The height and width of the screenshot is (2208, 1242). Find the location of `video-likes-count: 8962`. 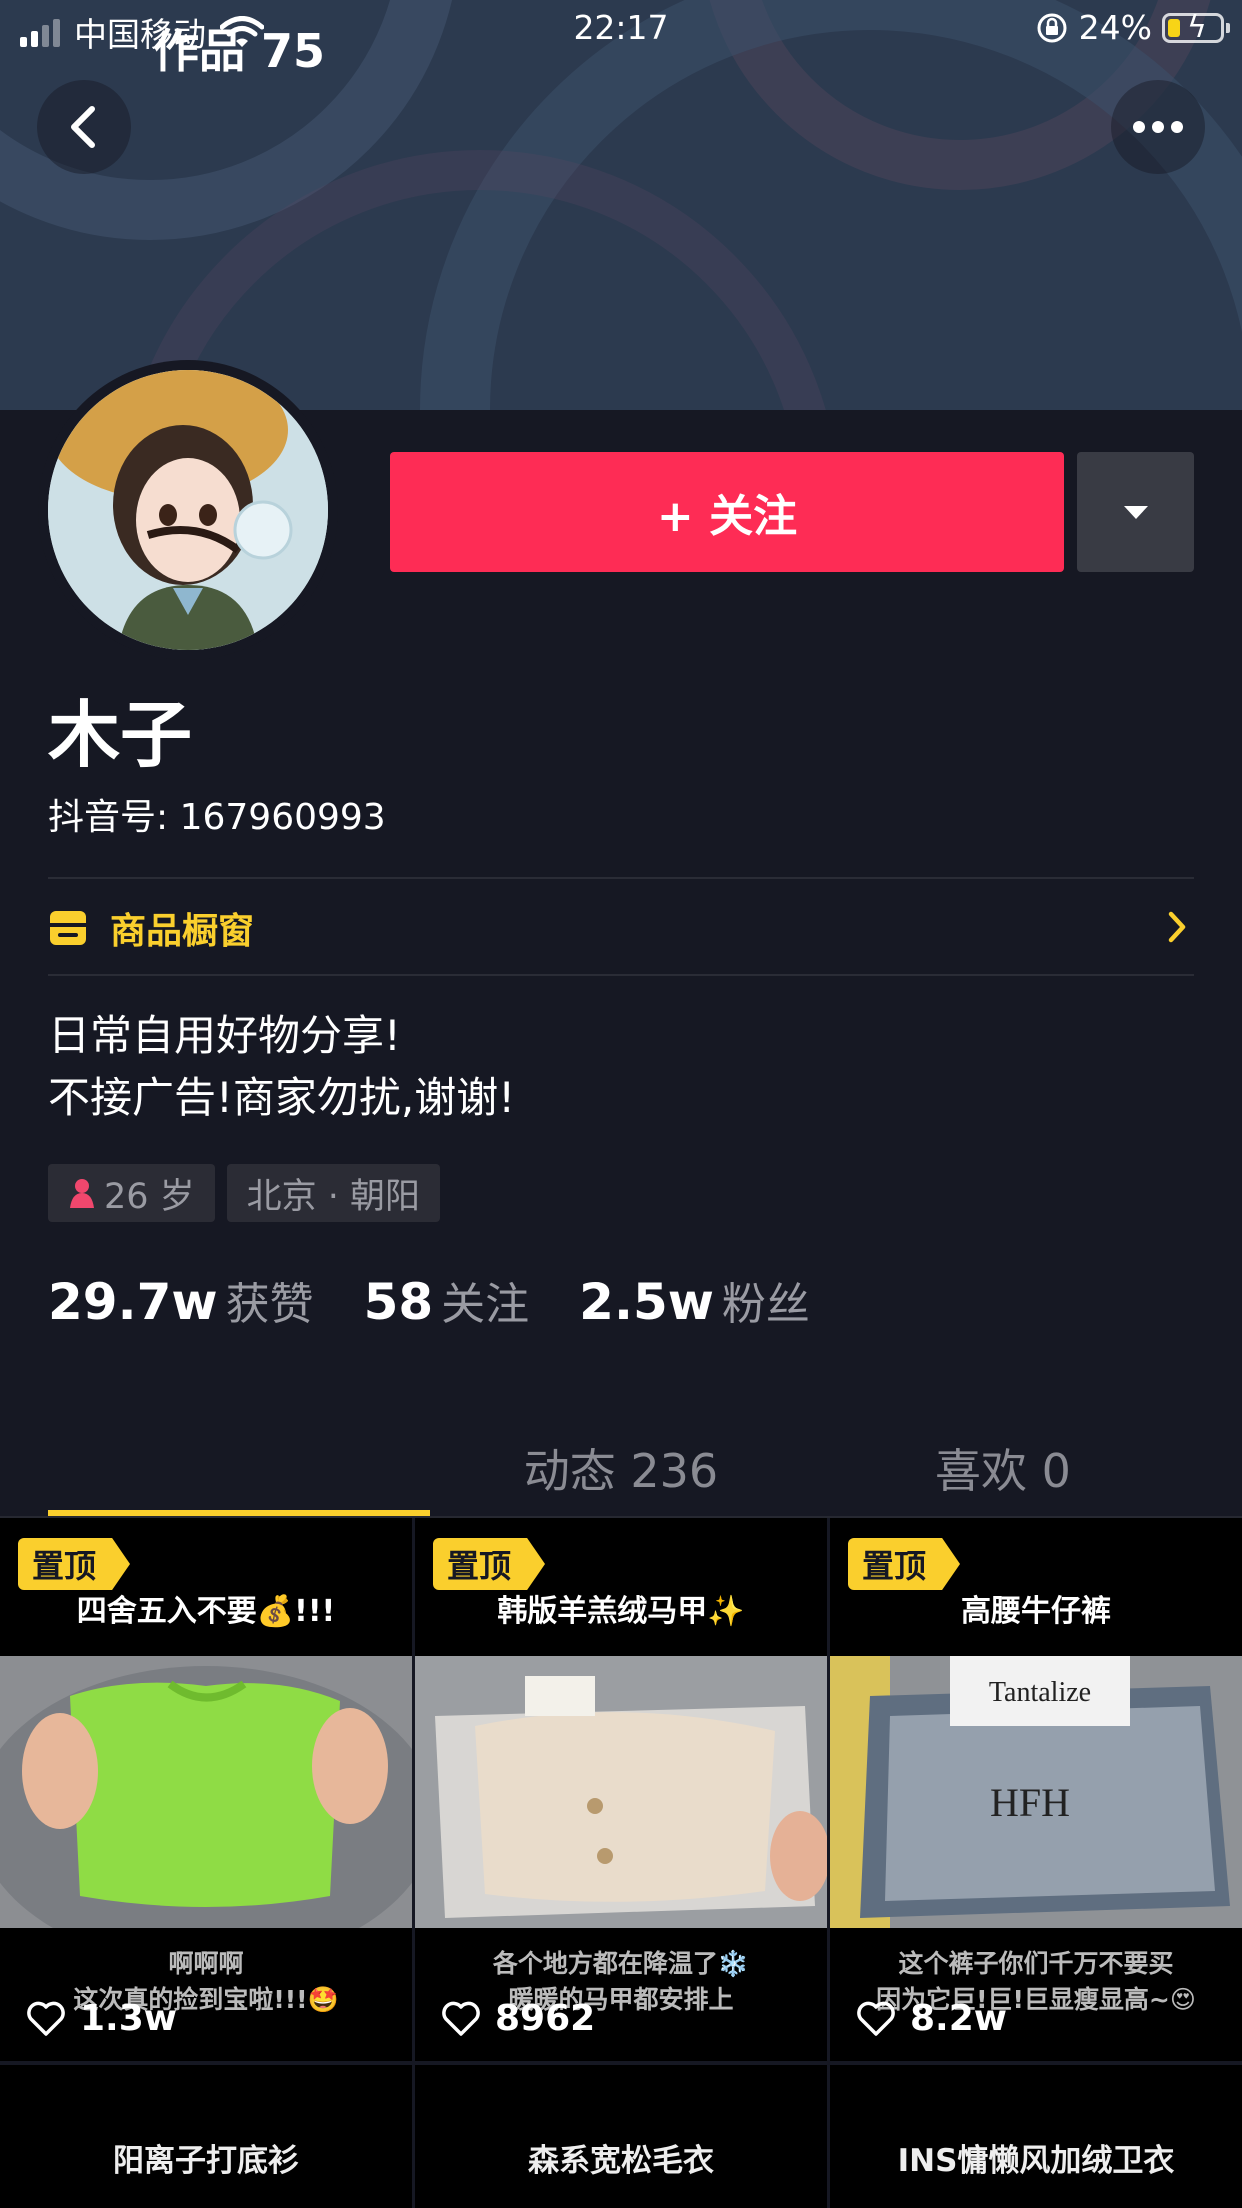

video-likes-count: 8962 is located at coordinates (545, 2018).